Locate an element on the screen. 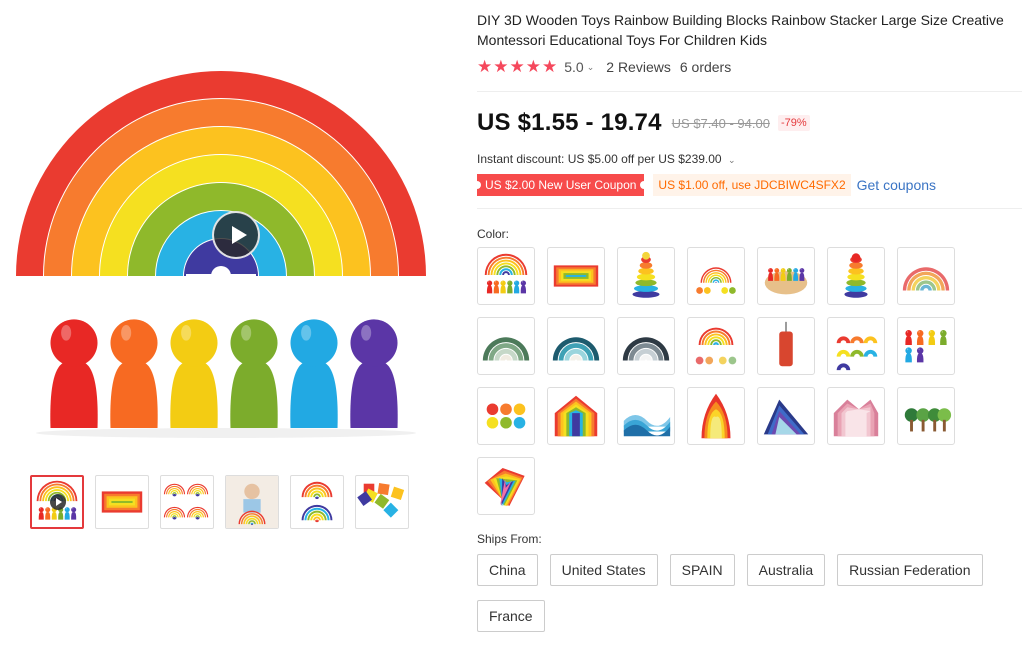 The height and width of the screenshot is (647, 1022). rainbow-accessories-icon is located at coordinates (716, 346).